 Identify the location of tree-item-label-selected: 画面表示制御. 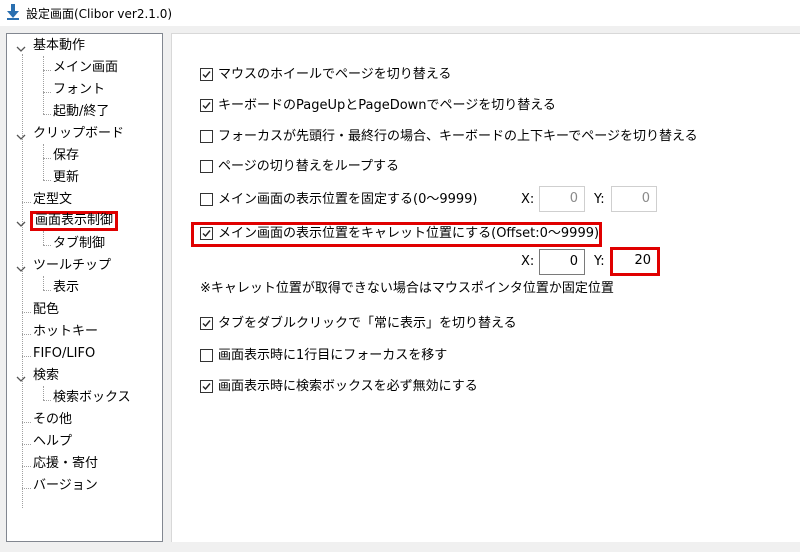
(74, 221).